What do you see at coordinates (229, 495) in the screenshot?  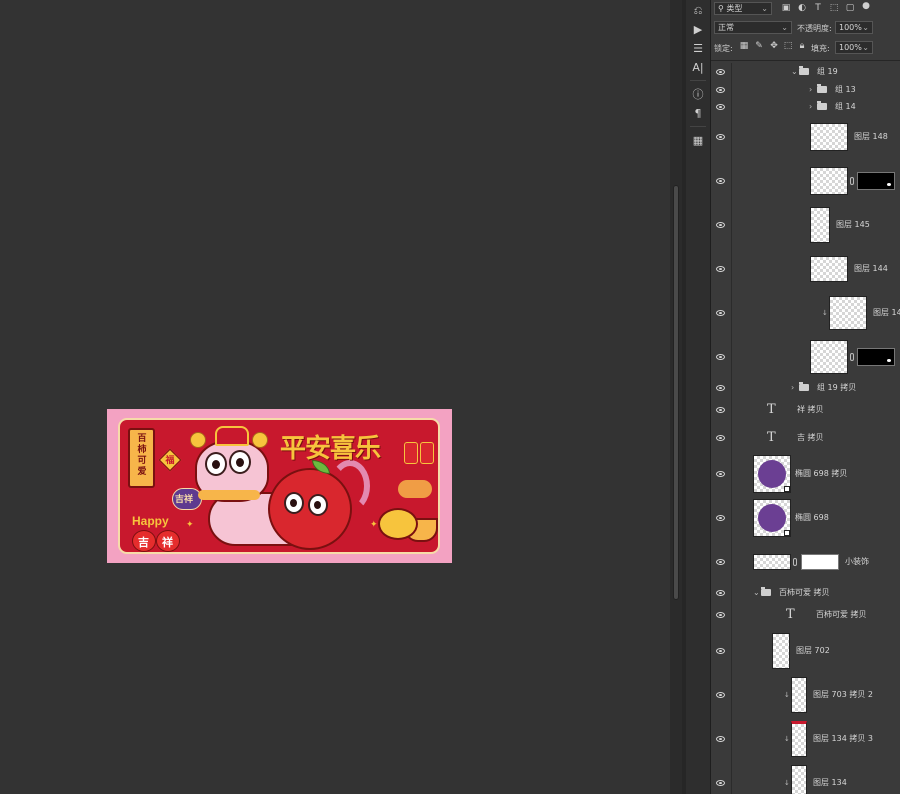 I see `snake-scarf` at bounding box center [229, 495].